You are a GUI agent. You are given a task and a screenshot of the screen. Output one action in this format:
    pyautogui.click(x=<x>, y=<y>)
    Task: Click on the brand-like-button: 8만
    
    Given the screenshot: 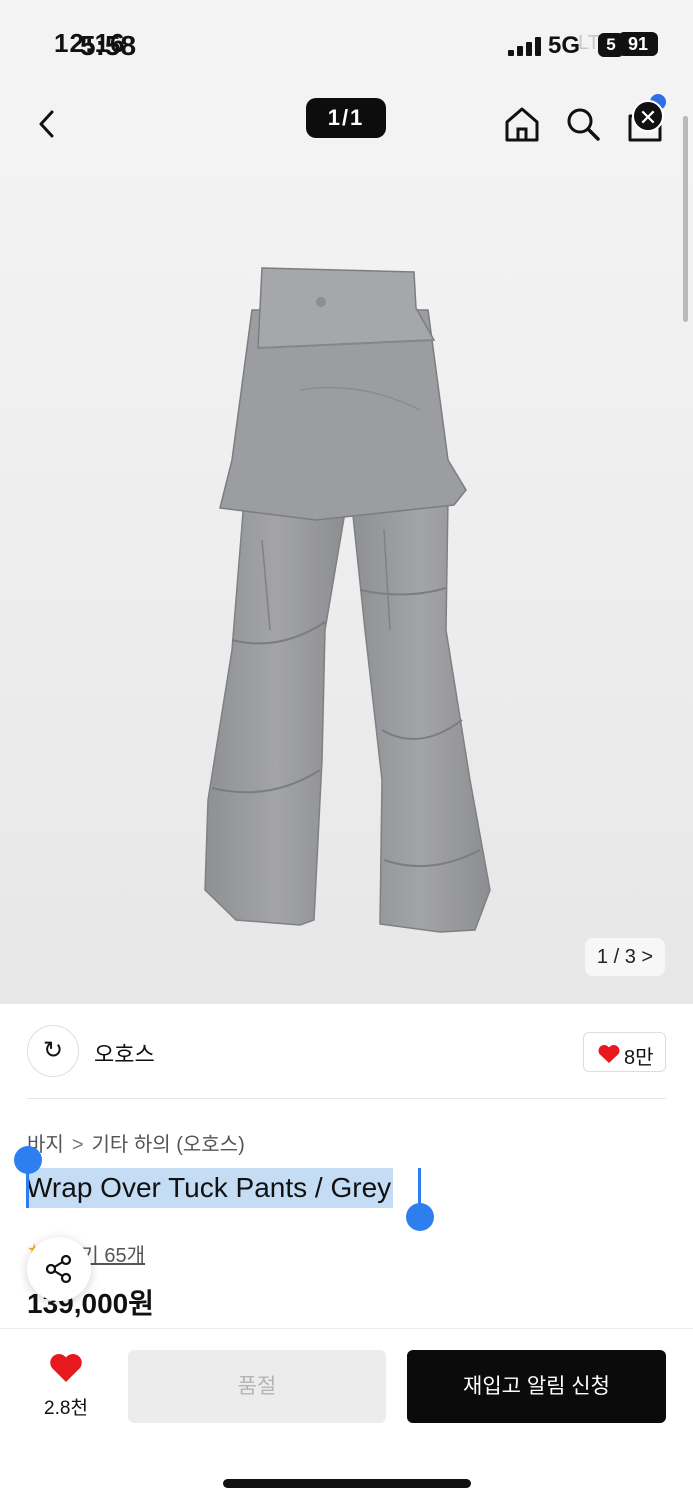 What is the action you would take?
    pyautogui.click(x=624, y=1052)
    